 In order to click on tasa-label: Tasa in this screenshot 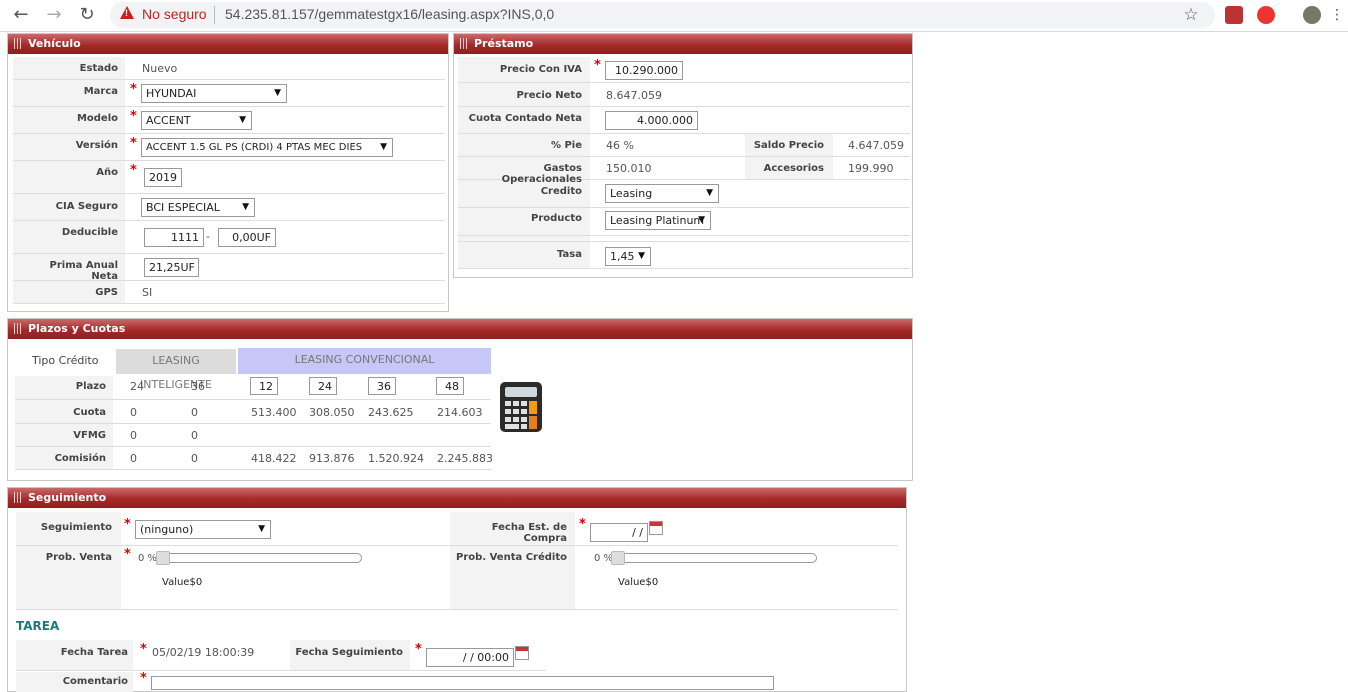, I will do `click(569, 254)`.